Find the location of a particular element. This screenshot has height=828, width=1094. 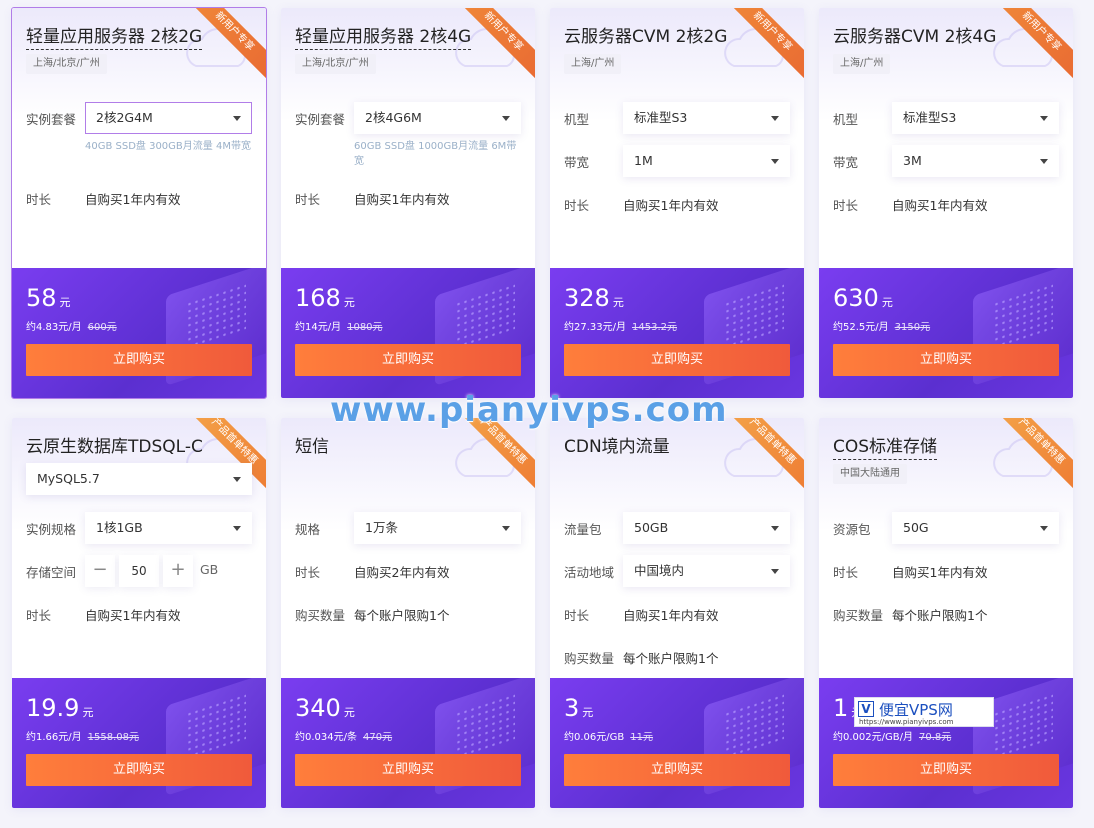

storage-stepper: − 50 + is located at coordinates (139, 571).